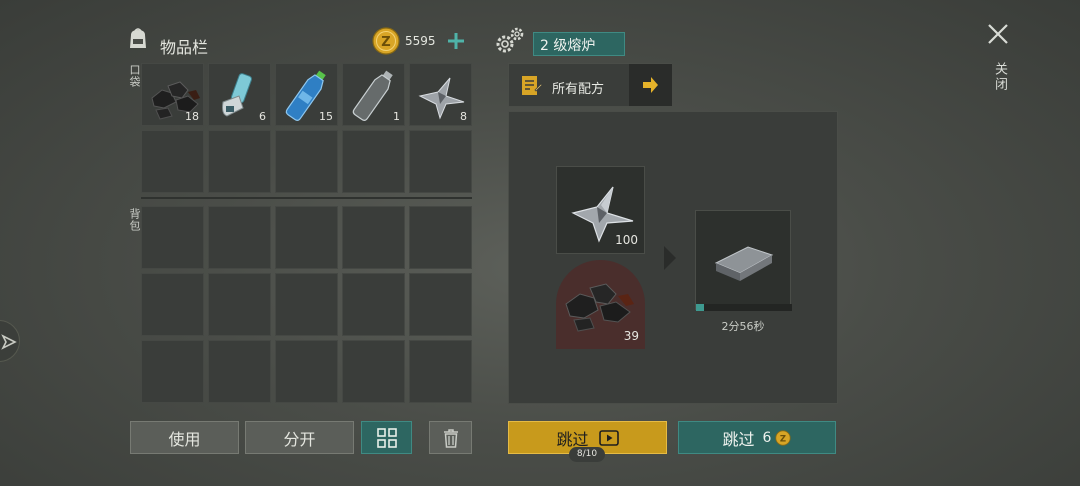  I want to click on item-count: 8, so click(463, 116).